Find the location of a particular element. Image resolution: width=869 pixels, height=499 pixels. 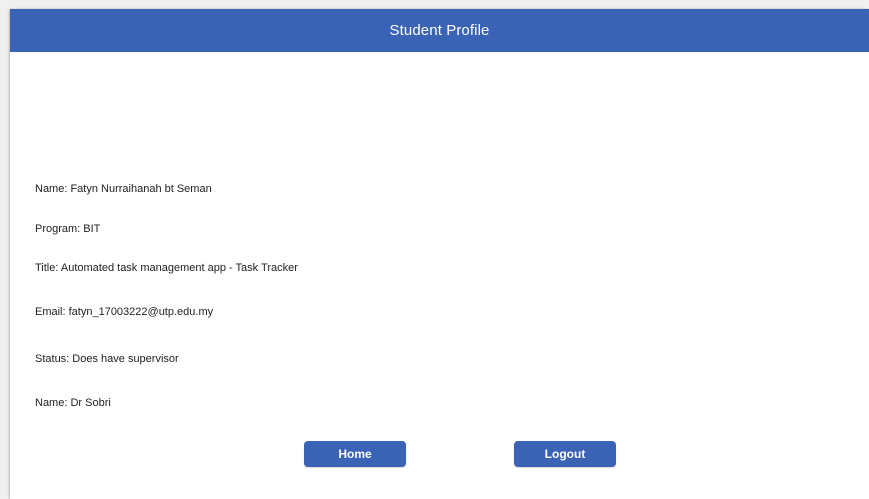

supervisor-status-text: Status: Does have supervisor is located at coordinates (107, 359).